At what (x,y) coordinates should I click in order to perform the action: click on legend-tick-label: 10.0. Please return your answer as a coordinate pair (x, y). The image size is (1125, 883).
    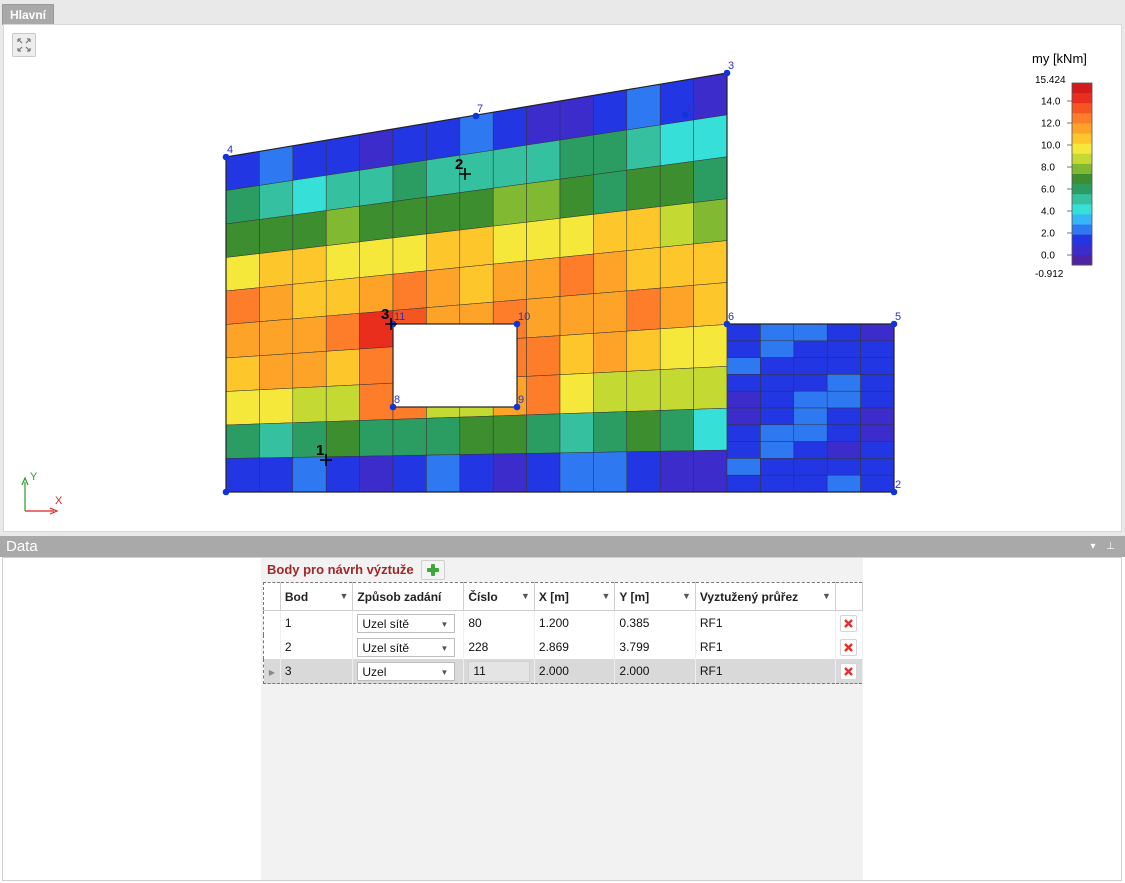
    Looking at the image, I should click on (1051, 146).